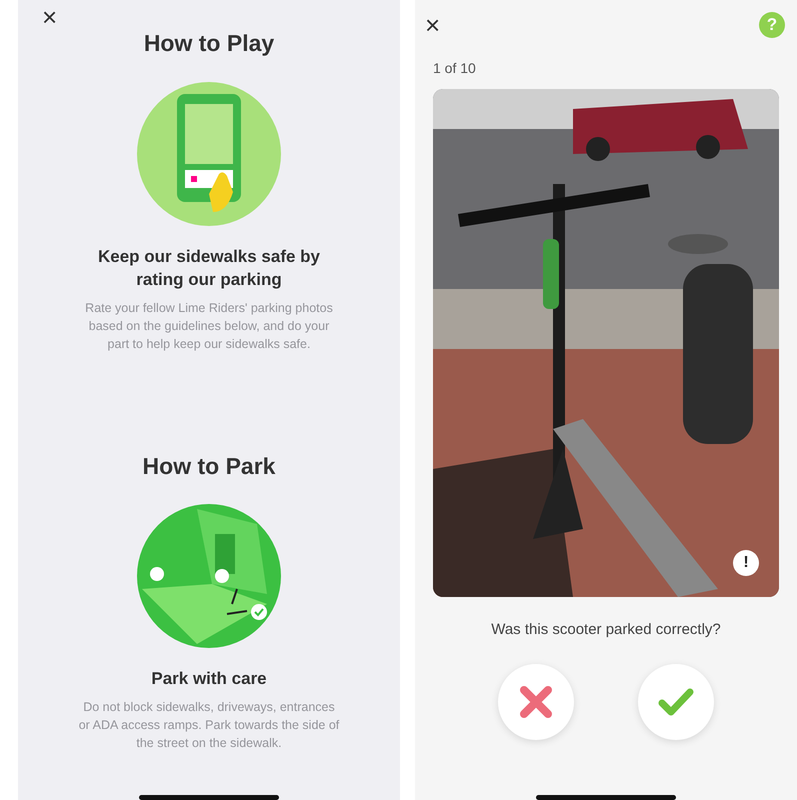 The image size is (797, 800). What do you see at coordinates (209, 268) in the screenshot?
I see `section-heading: Keep our sidewalks safe by rating our parking` at bounding box center [209, 268].